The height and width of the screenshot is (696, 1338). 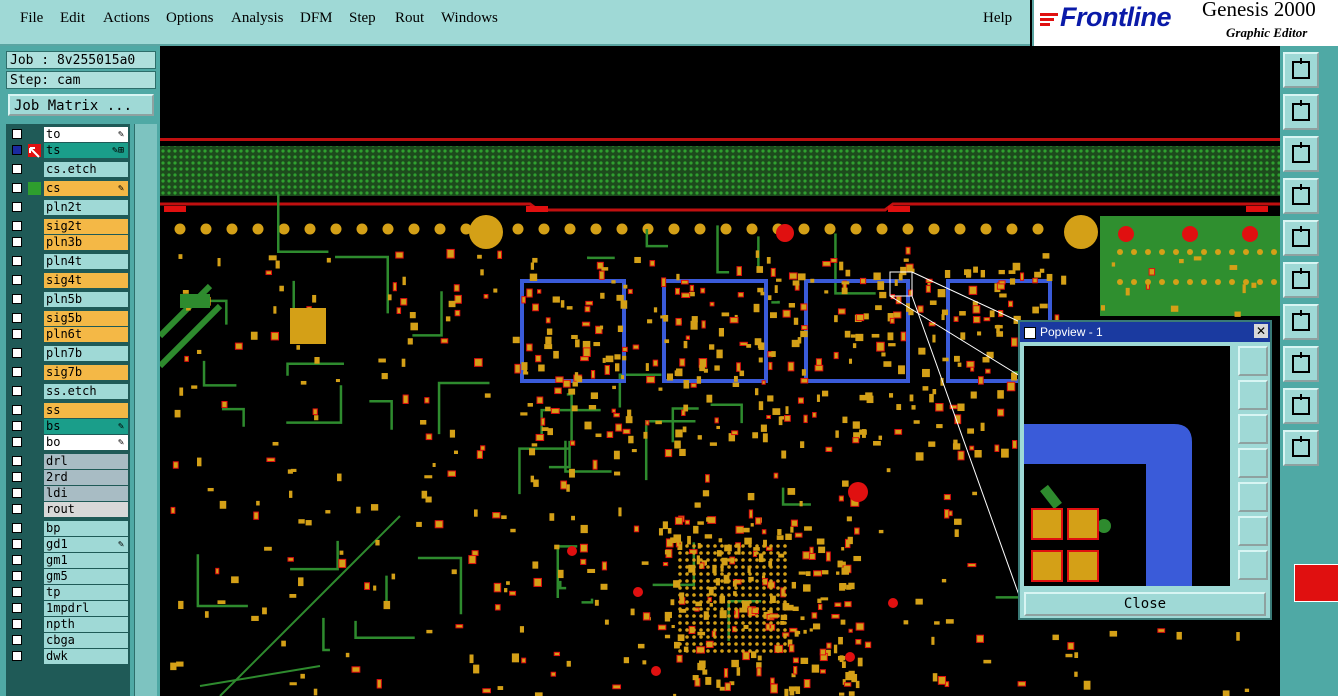 I want to click on pan-left-button, so click(x=1253, y=463).